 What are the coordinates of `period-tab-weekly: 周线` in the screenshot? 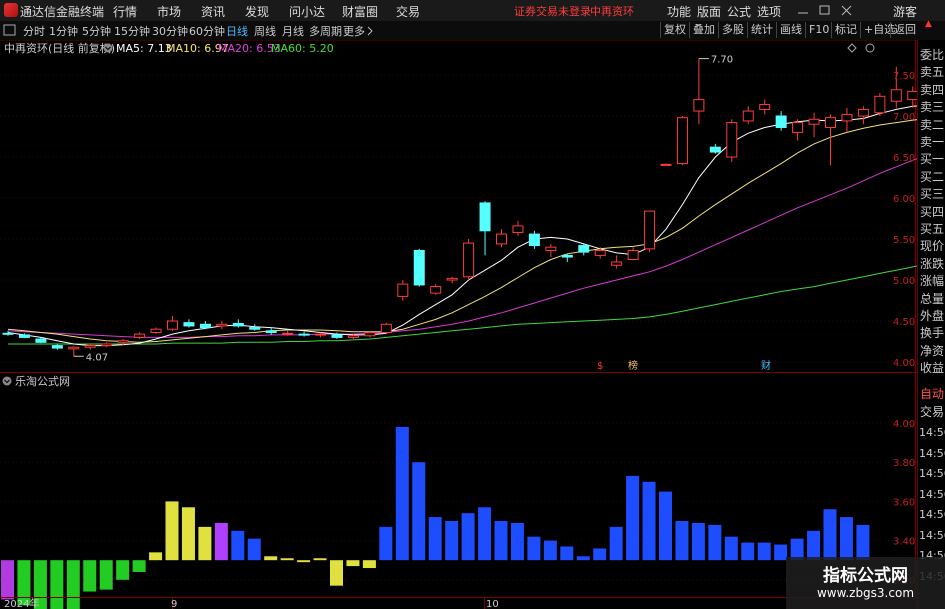 It's located at (265, 31).